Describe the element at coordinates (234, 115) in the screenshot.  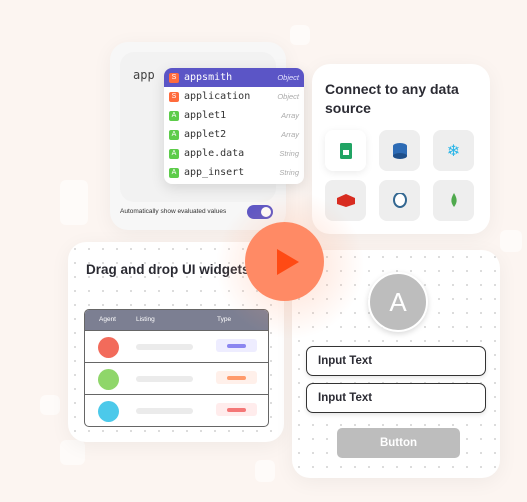
I see `autocomplete-option: Aapplet1 Array` at that location.